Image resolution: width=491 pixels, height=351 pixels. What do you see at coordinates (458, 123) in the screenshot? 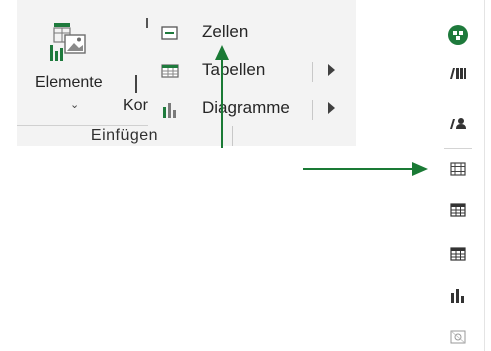
I see `users-icon` at bounding box center [458, 123].